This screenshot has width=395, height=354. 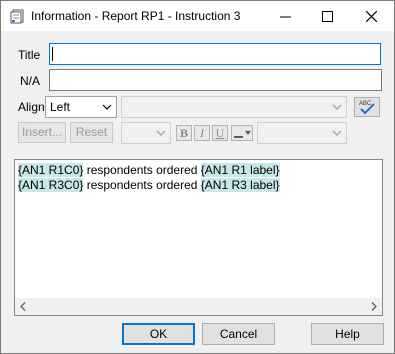 I want to click on report-app-icon, so click(x=17, y=16).